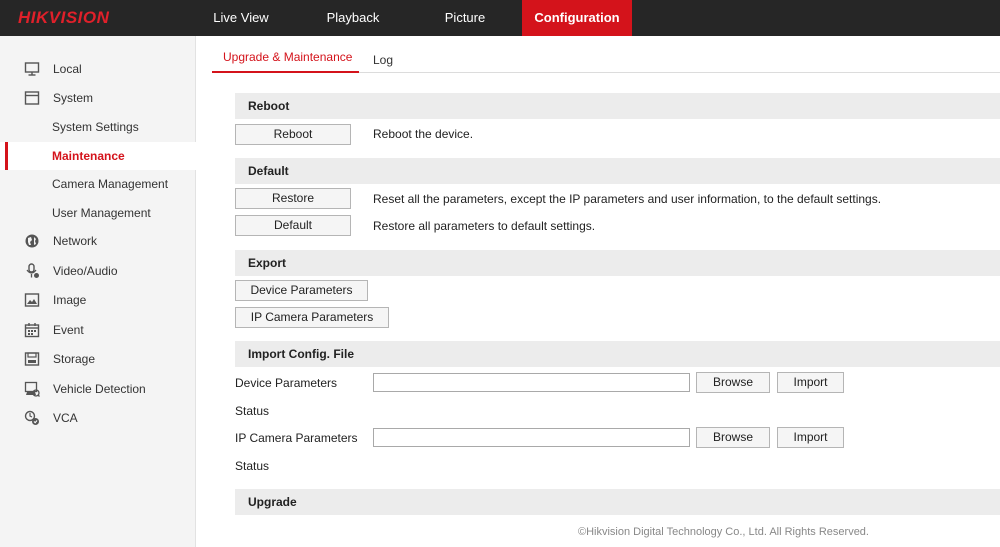  I want to click on sidebar-item-label: User Management, so click(101, 213).